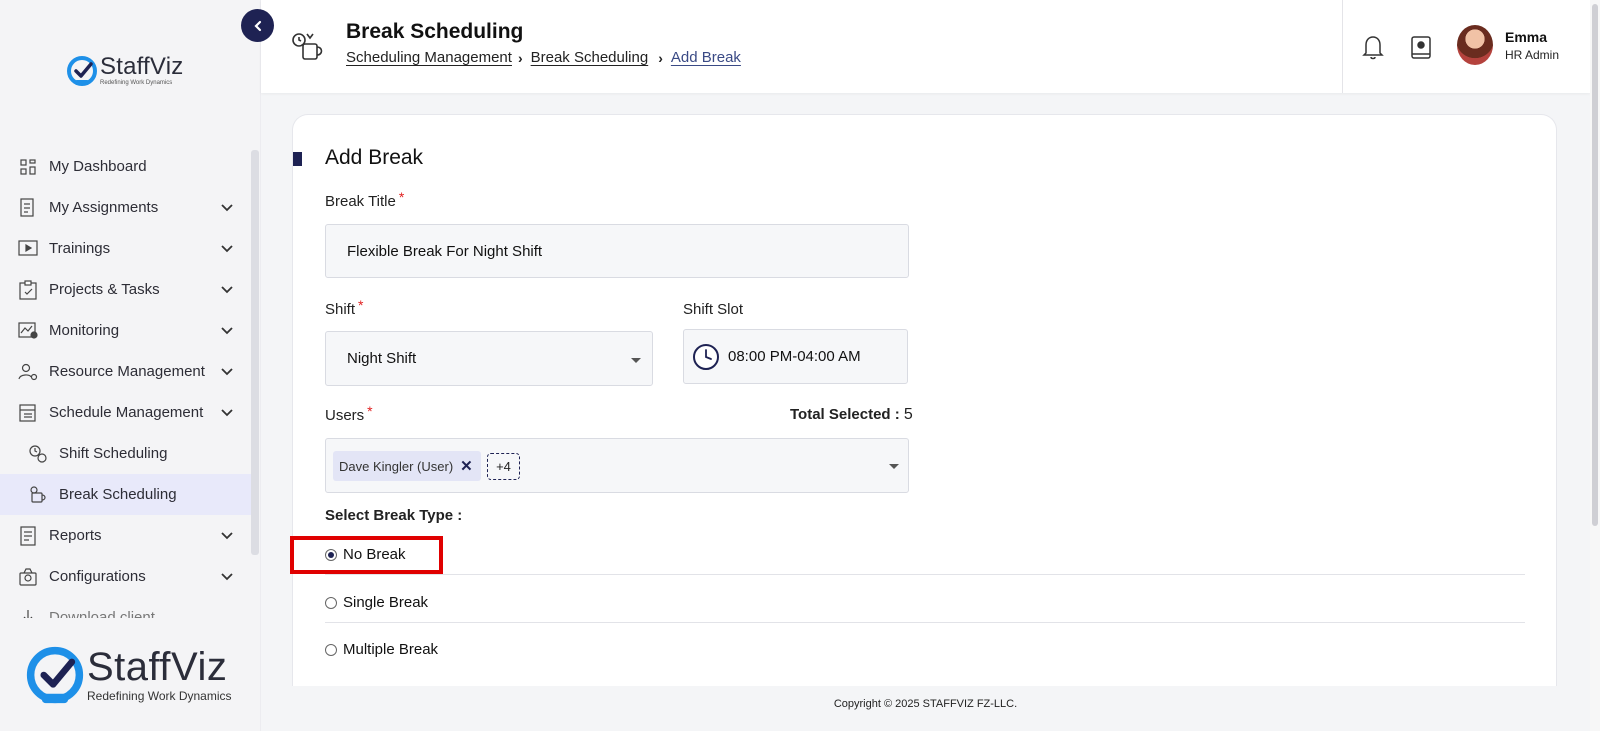 The image size is (1600, 731). I want to click on sidebar-item-label: Resource Management, so click(127, 371).